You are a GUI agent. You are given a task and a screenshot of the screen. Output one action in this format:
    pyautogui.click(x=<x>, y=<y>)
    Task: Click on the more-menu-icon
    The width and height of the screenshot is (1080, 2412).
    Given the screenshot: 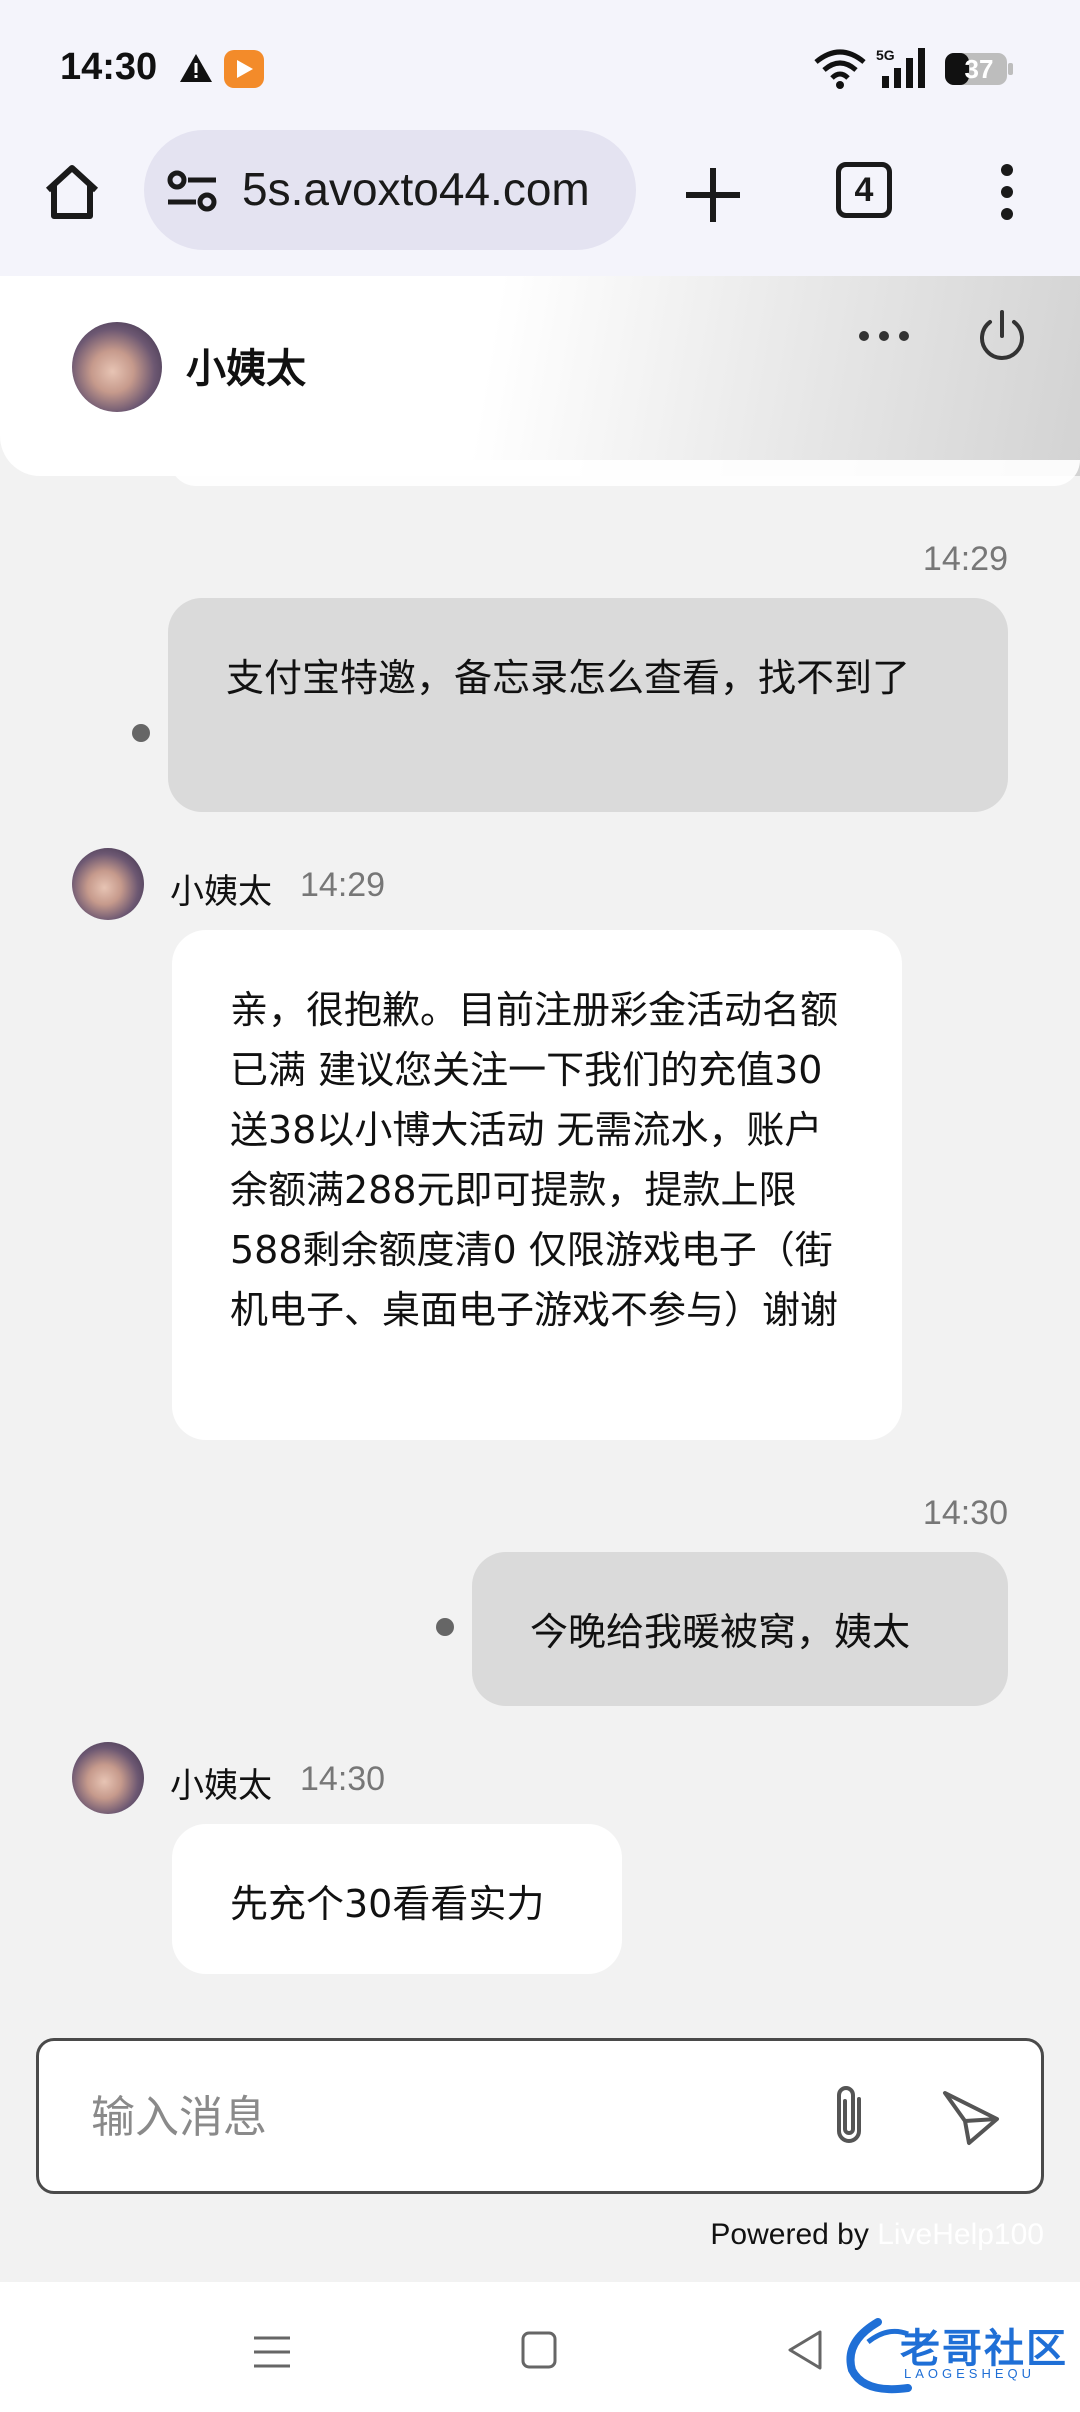 What is the action you would take?
    pyautogui.click(x=1007, y=192)
    